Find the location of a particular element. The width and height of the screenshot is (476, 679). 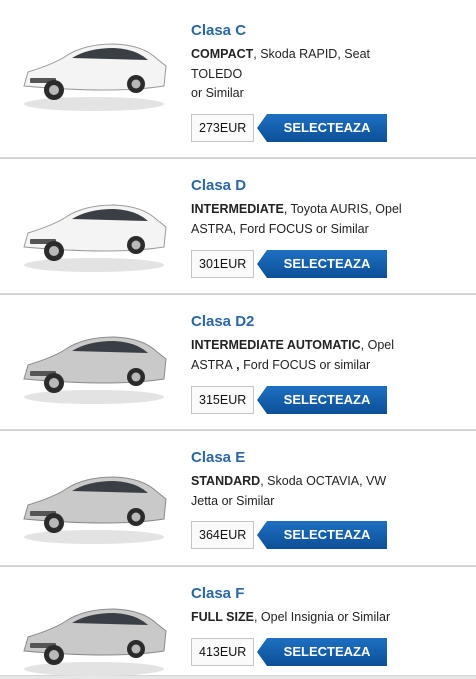

car-category: STANDARD is located at coordinates (226, 481).